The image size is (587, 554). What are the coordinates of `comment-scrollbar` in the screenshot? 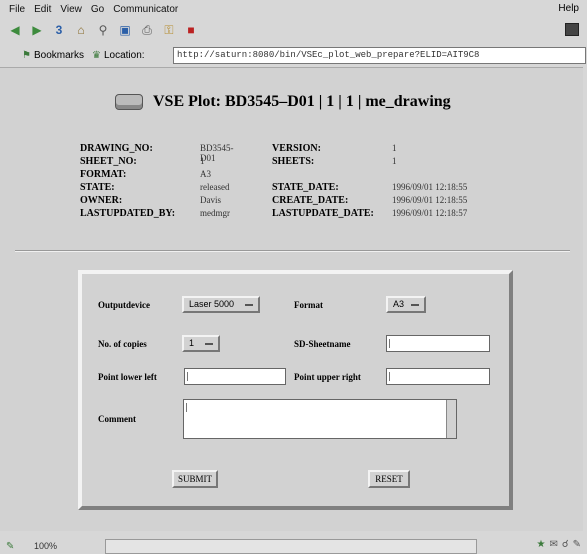 It's located at (451, 419).